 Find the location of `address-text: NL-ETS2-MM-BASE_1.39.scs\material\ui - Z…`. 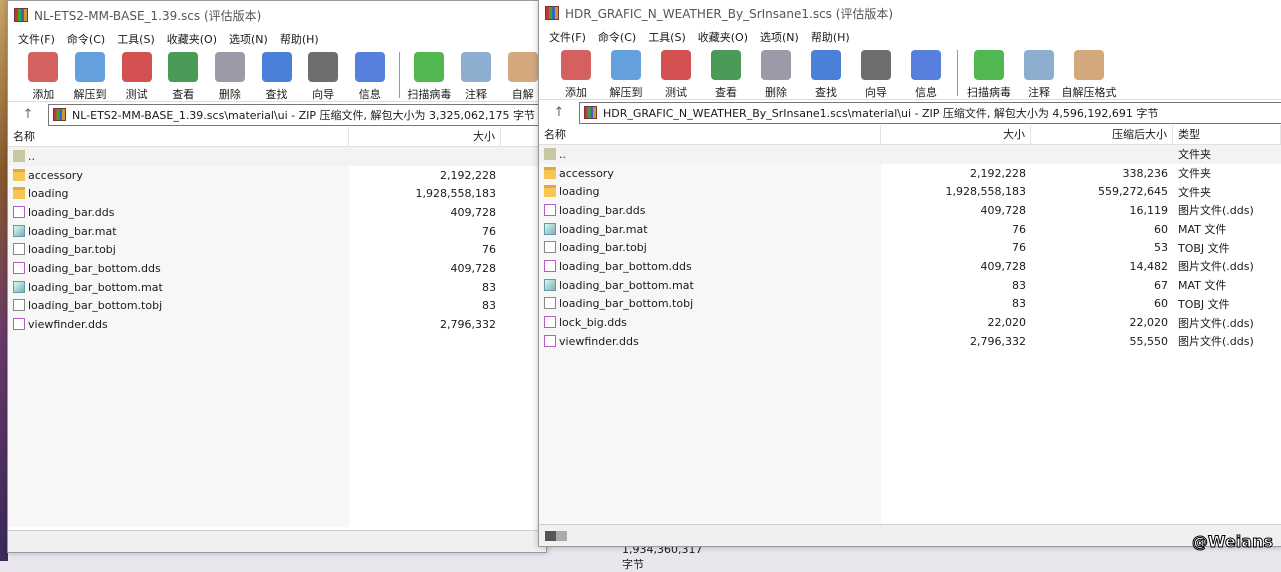

address-text: NL-ETS2-MM-BASE_1.39.scs\material\ui - Z… is located at coordinates (303, 115).